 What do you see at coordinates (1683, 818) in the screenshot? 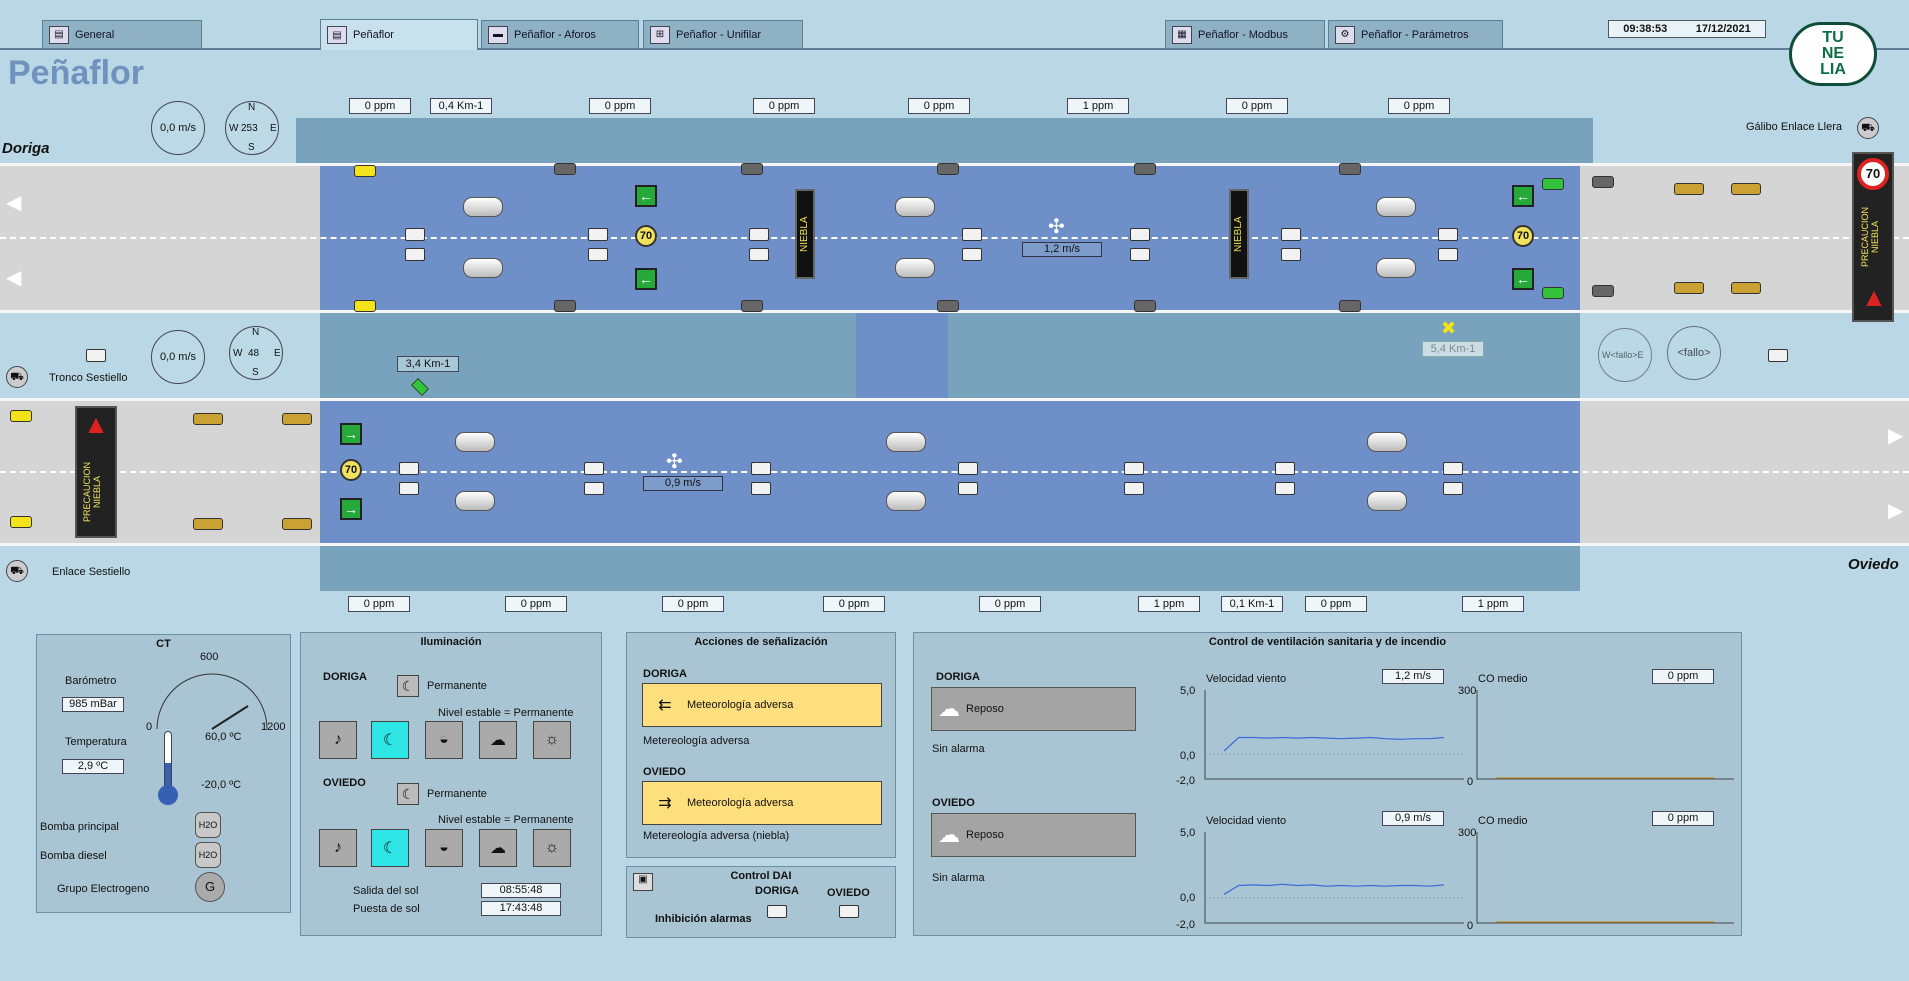
I see `oviedo-co: 0 ppm` at bounding box center [1683, 818].